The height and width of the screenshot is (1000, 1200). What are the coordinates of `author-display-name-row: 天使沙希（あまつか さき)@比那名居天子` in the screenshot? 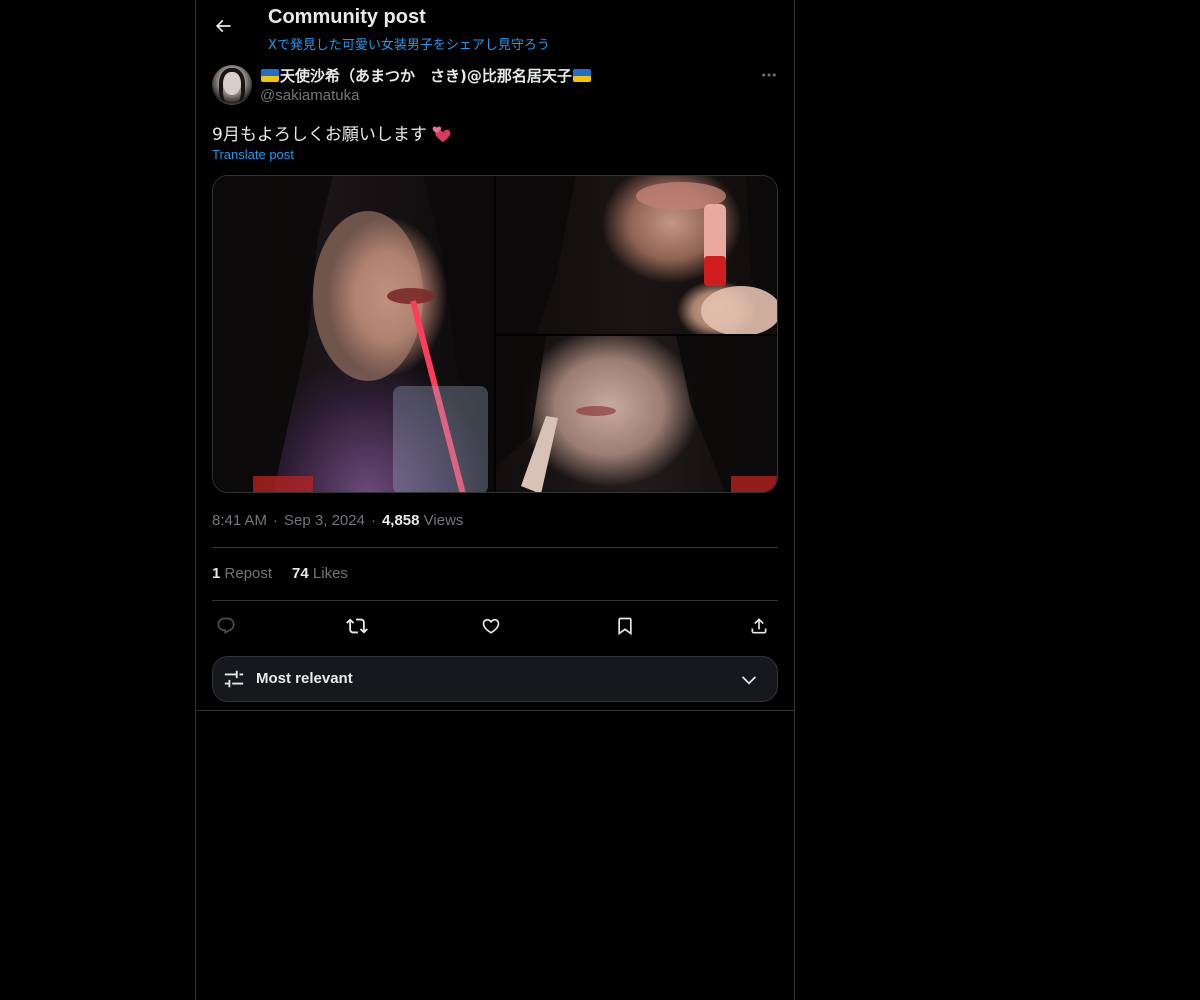 It's located at (426, 75).